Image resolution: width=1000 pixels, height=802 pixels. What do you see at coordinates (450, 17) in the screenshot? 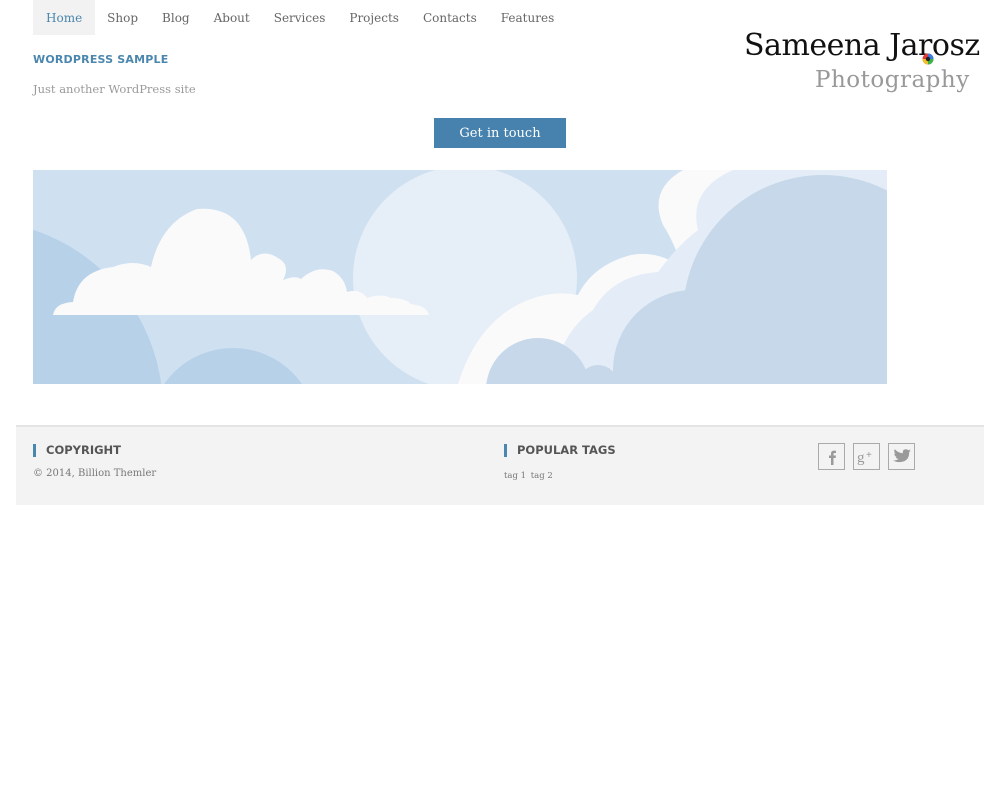
I see `nav-item-contacts: Contacts` at bounding box center [450, 17].